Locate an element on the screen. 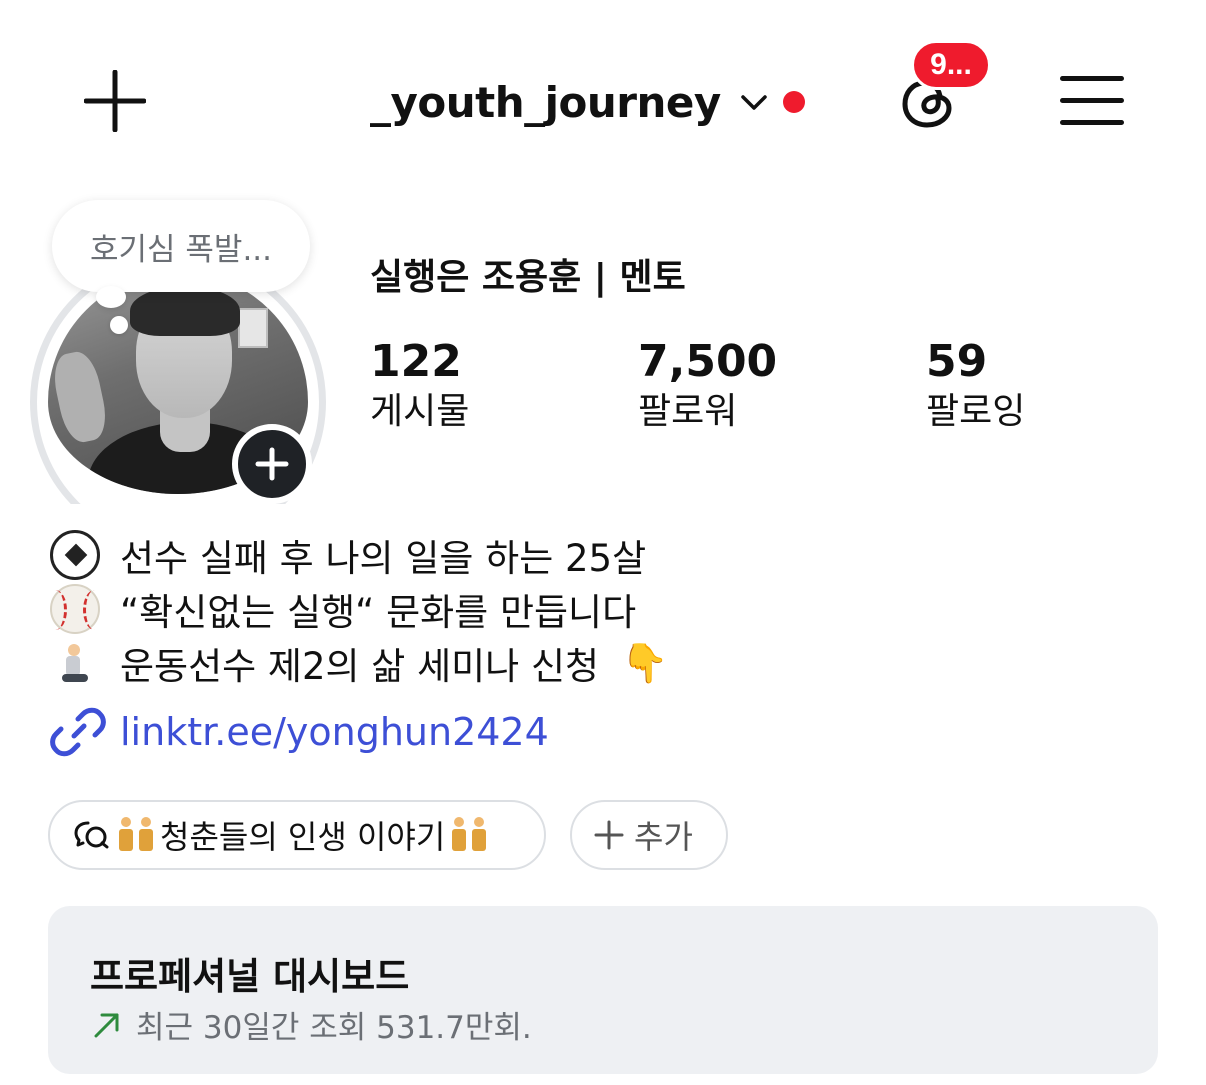 This screenshot has height=1085, width=1206. dashboard-subtitle: 최근 30일간 조회 531.7만회. is located at coordinates (334, 1028).